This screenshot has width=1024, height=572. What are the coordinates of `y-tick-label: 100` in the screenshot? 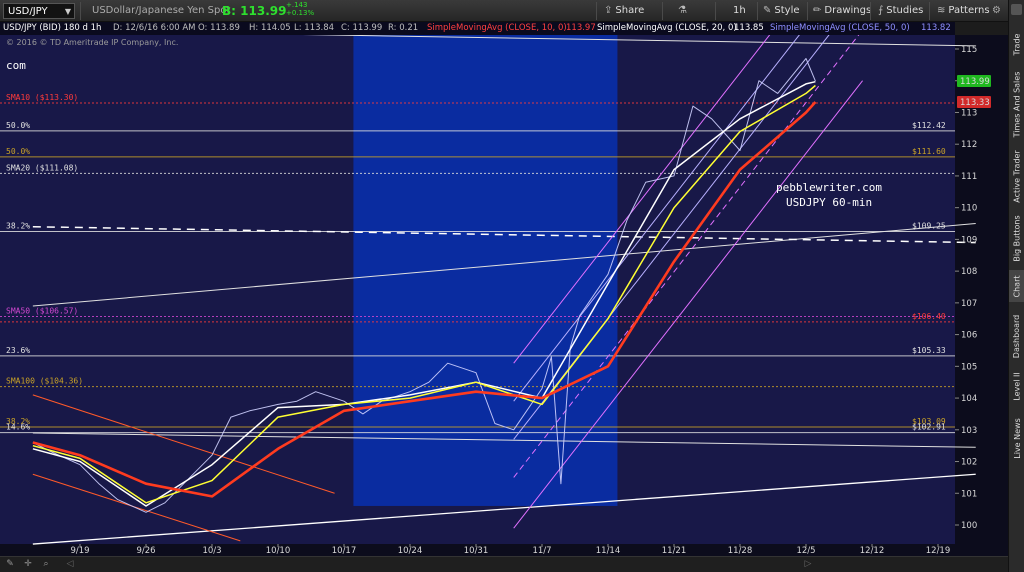 It's located at (969, 526).